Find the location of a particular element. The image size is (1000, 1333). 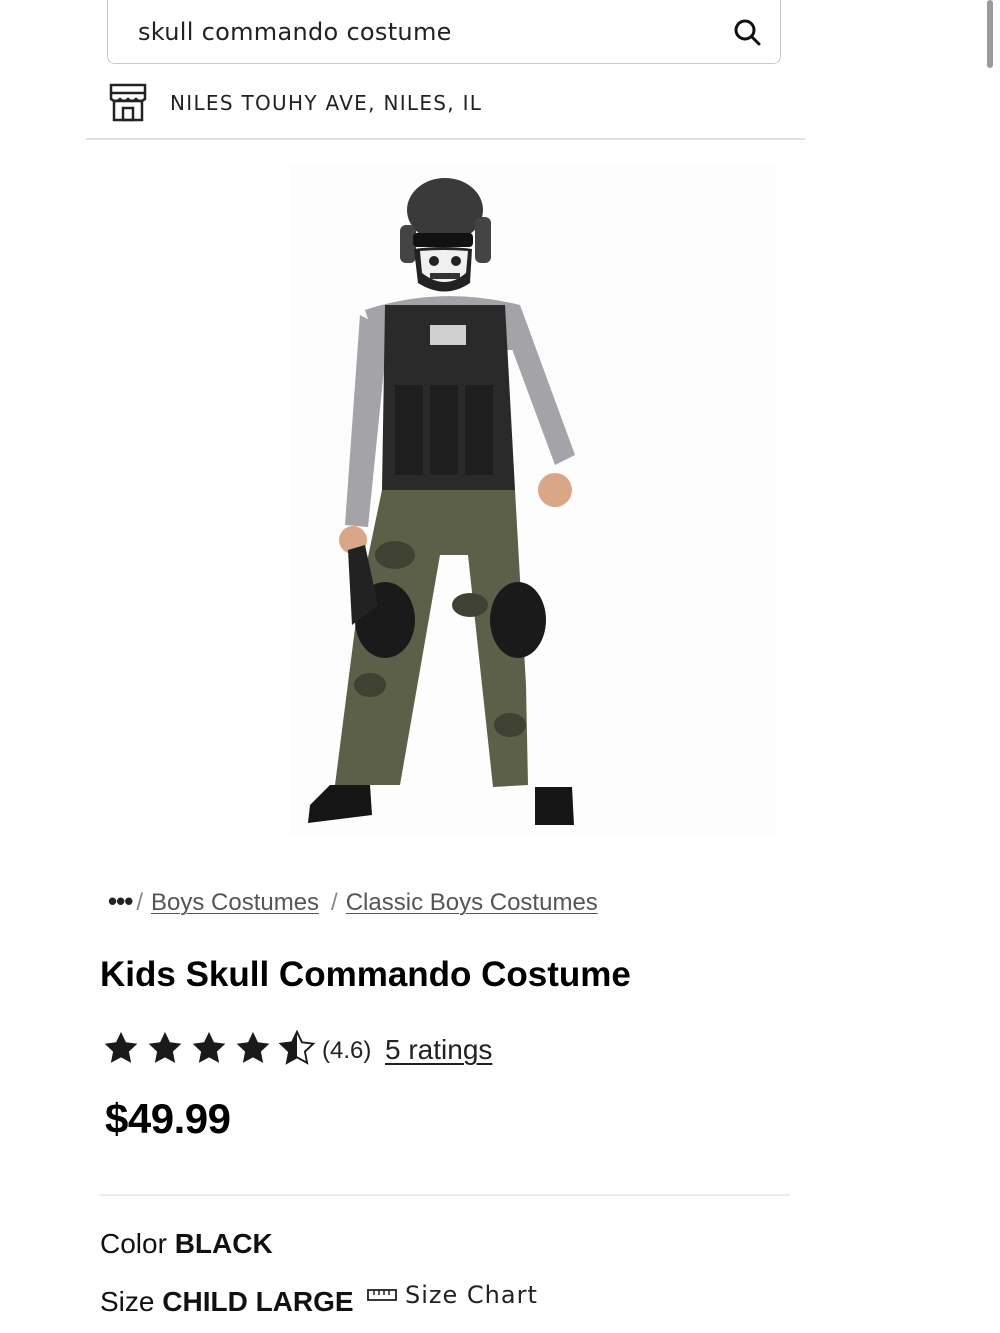

search-input: skull commando costume is located at coordinates (295, 32).